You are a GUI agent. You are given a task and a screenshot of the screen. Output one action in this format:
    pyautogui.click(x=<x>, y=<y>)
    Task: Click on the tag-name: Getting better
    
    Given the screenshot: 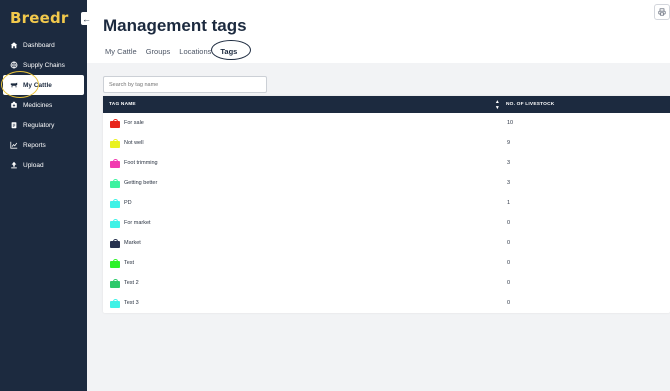 What is the action you would take?
    pyautogui.click(x=141, y=183)
    